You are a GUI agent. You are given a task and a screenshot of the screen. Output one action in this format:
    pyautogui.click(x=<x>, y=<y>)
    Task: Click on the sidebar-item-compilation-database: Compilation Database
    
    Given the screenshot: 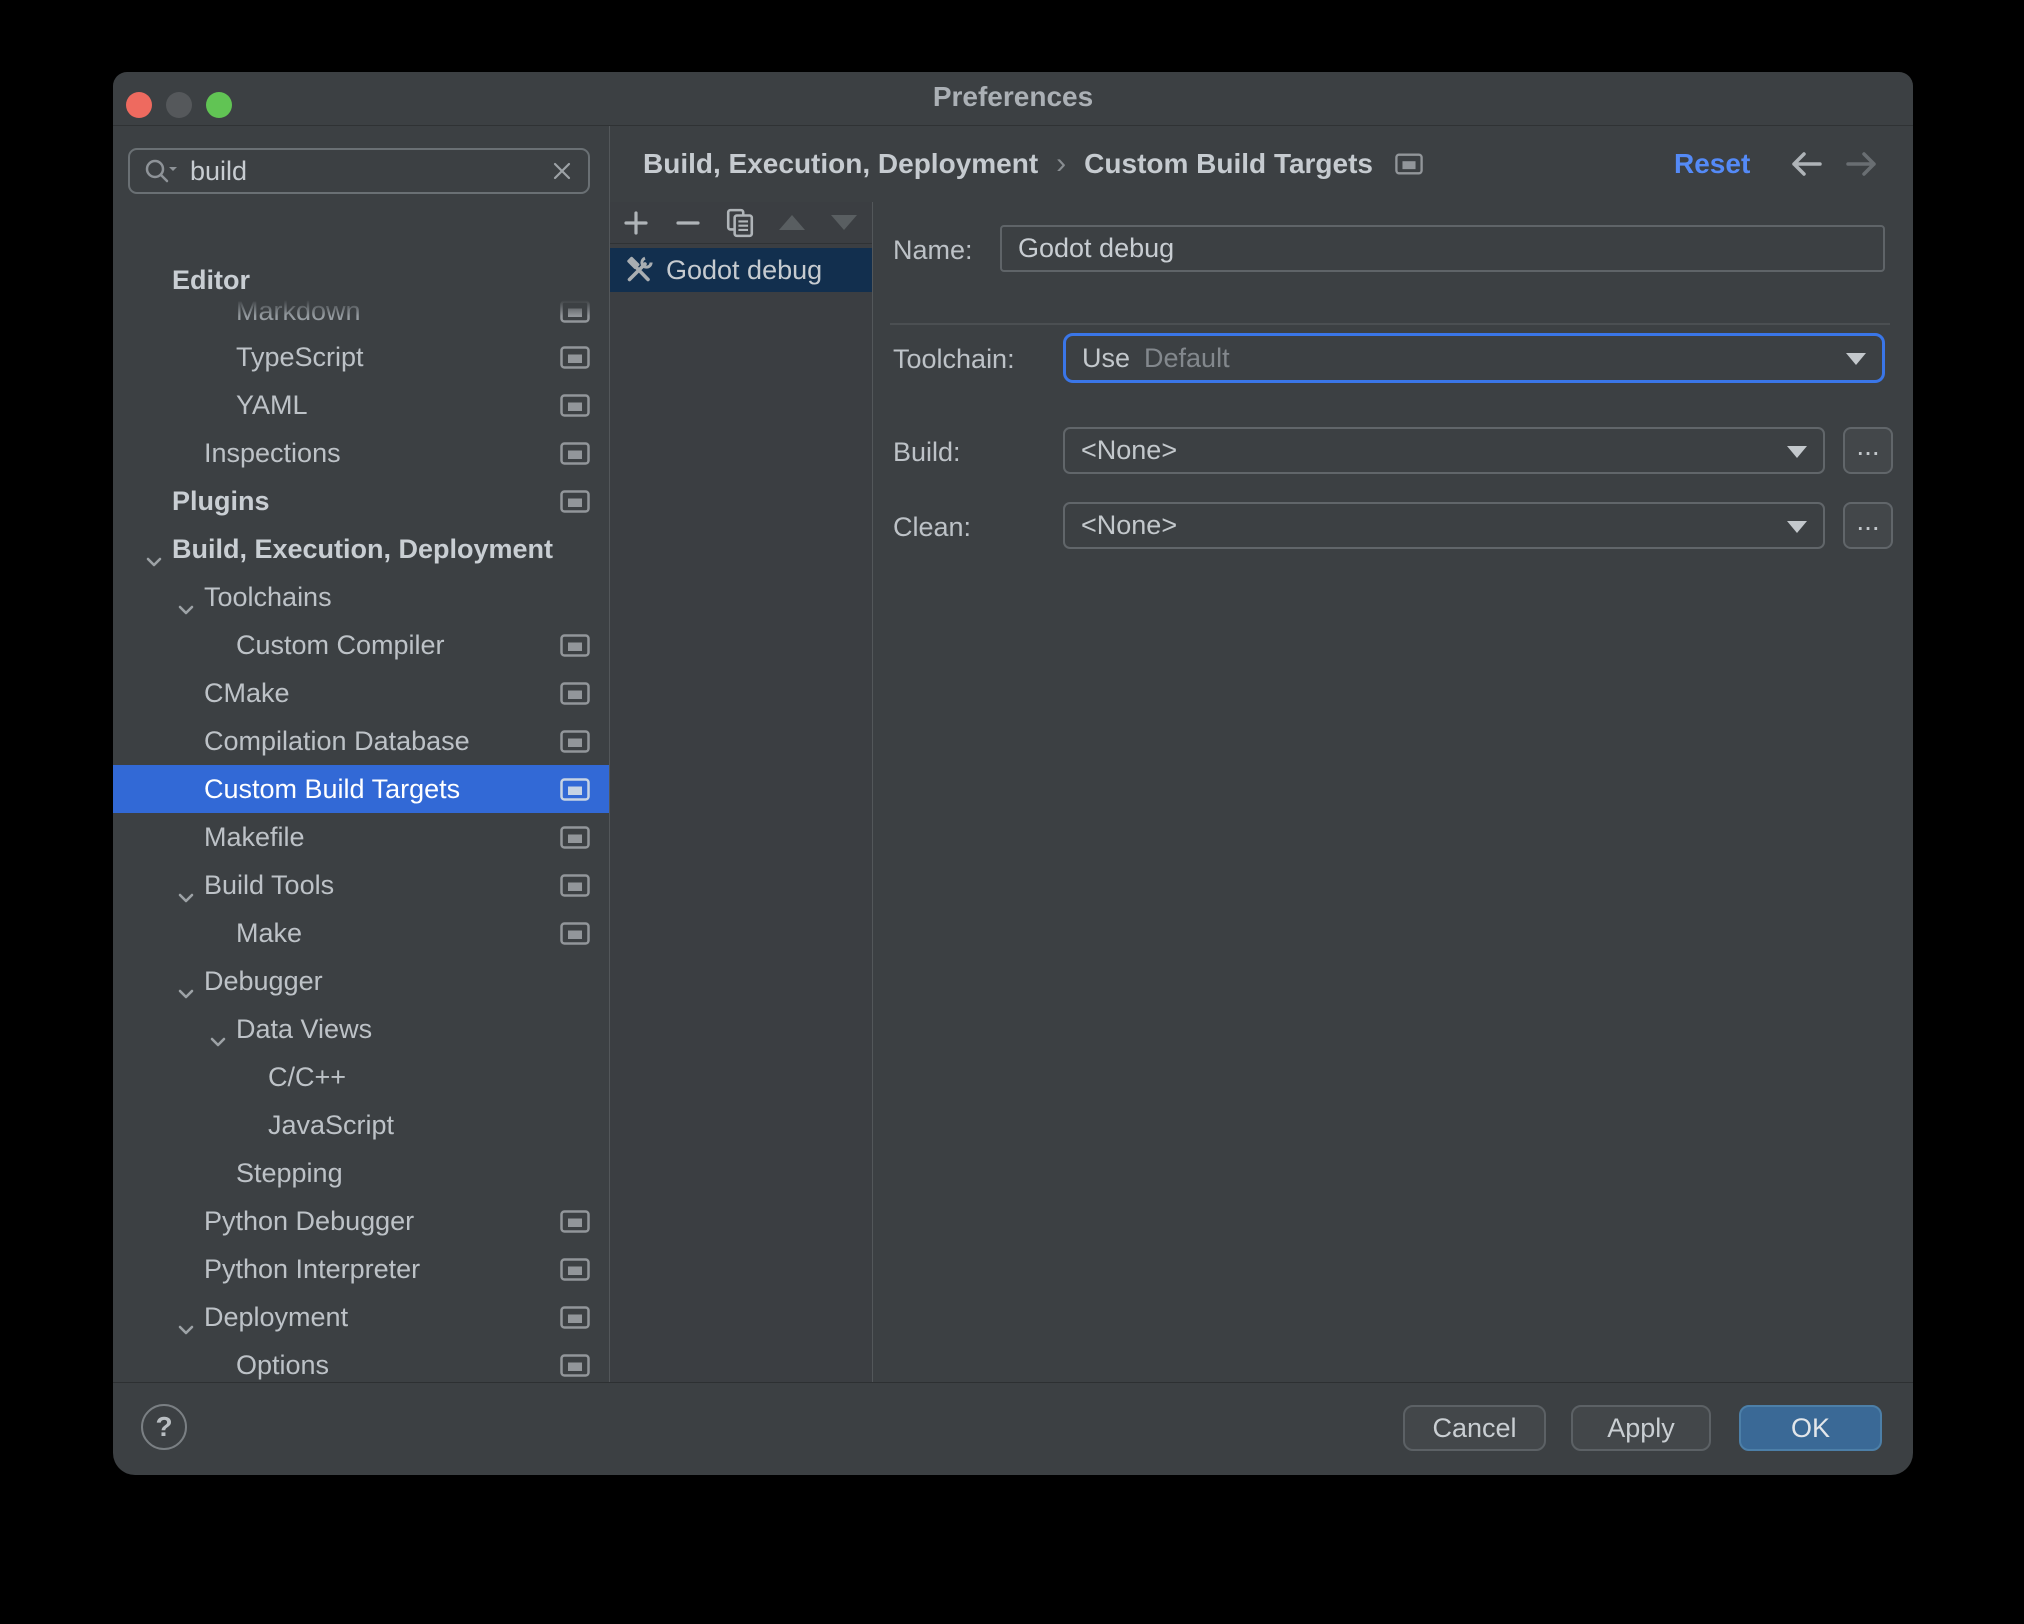 What is the action you would take?
    pyautogui.click(x=361, y=741)
    